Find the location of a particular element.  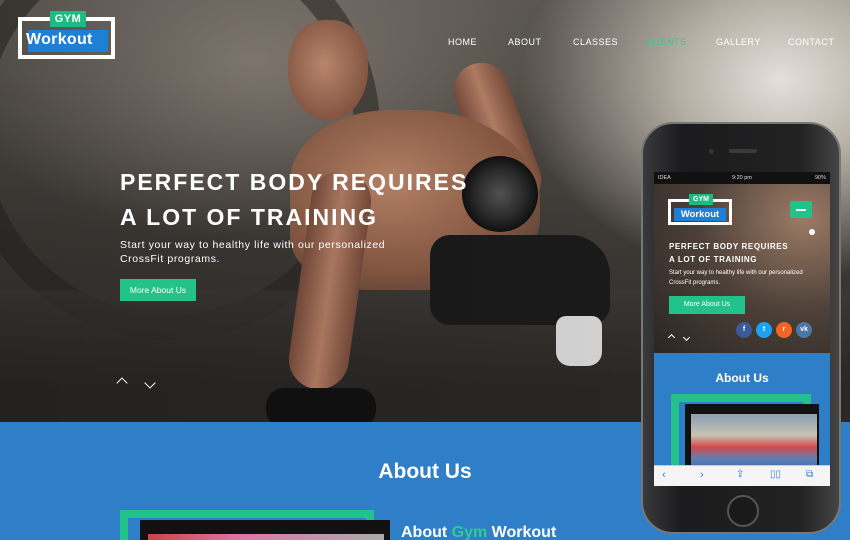

share-icon: ⇪ is located at coordinates (740, 474).